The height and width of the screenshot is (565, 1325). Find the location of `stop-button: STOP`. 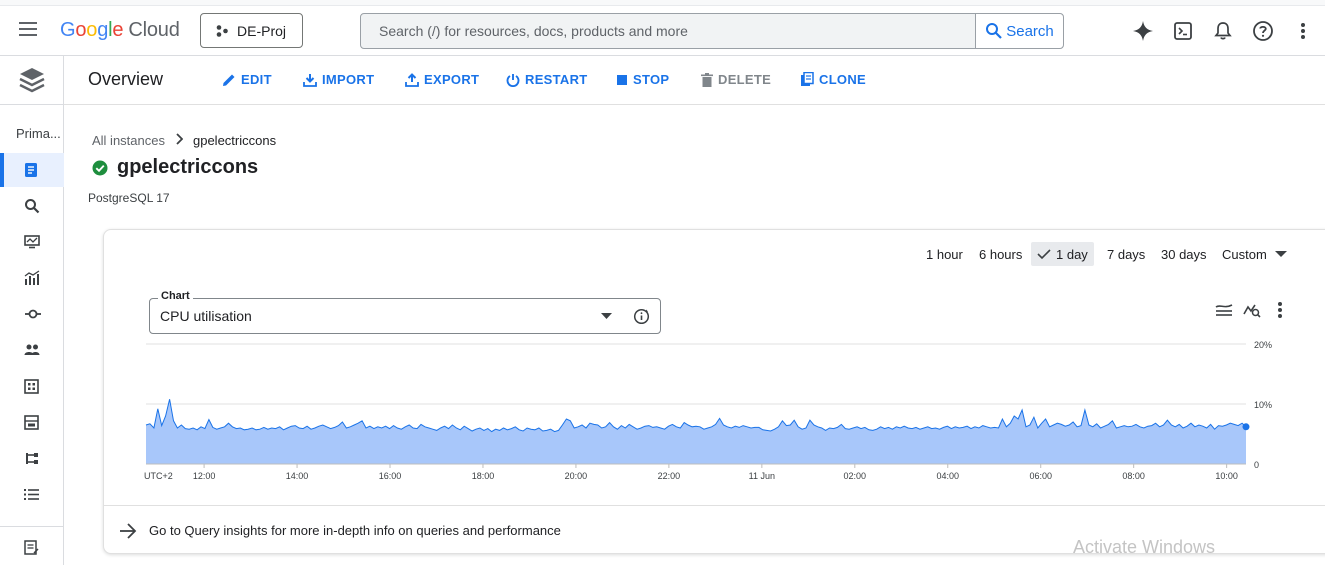

stop-button: STOP is located at coordinates (642, 79).